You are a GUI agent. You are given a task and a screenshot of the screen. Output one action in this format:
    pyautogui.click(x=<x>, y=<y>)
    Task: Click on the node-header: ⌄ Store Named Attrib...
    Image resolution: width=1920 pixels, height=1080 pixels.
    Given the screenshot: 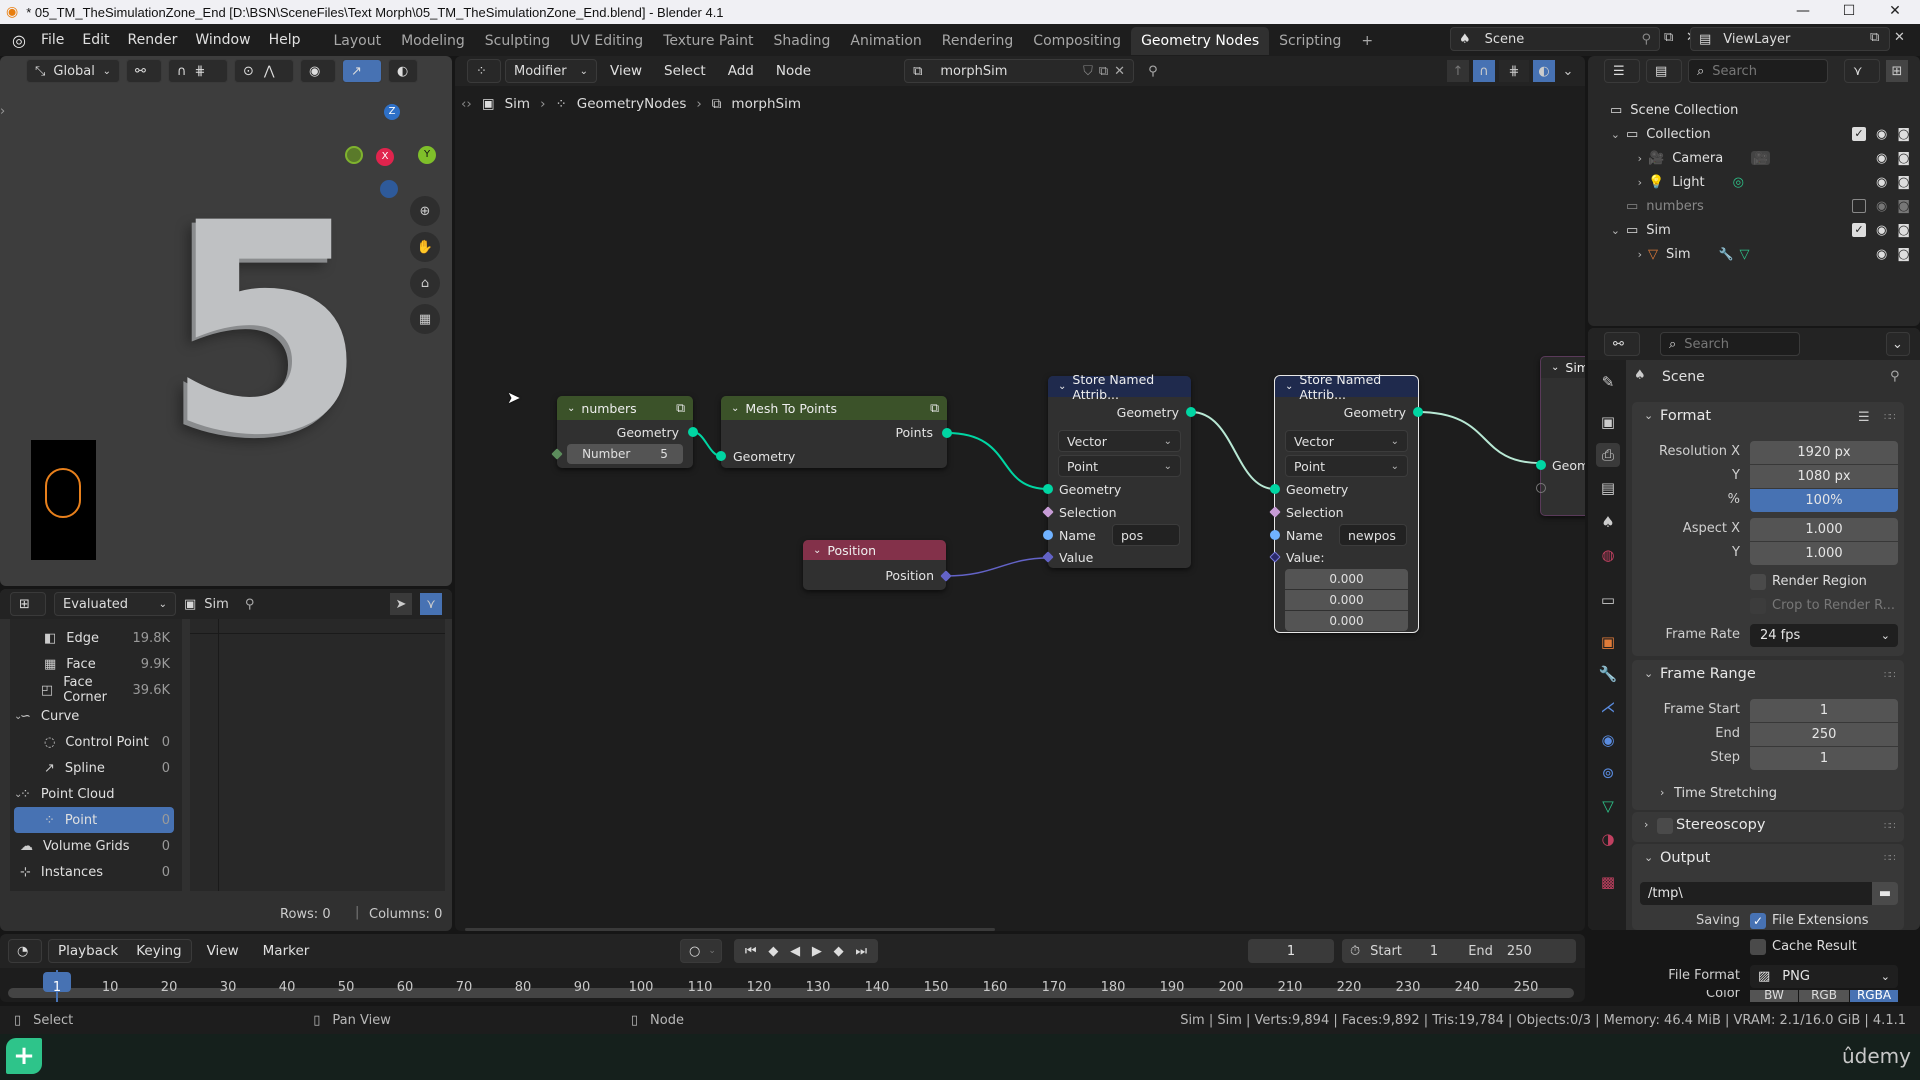 What is the action you would take?
    pyautogui.click(x=1119, y=387)
    